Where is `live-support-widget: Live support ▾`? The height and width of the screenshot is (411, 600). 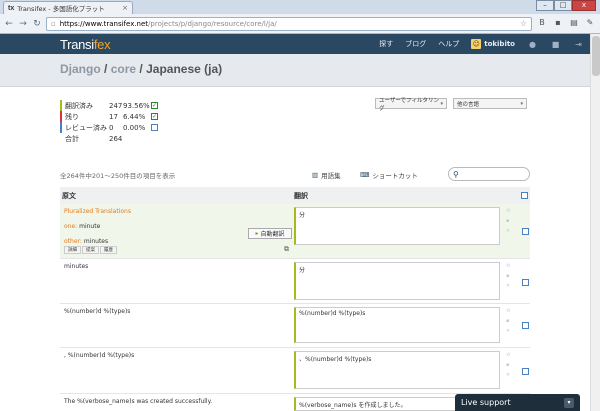
live-support-widget: Live support ▾ is located at coordinates (517, 402).